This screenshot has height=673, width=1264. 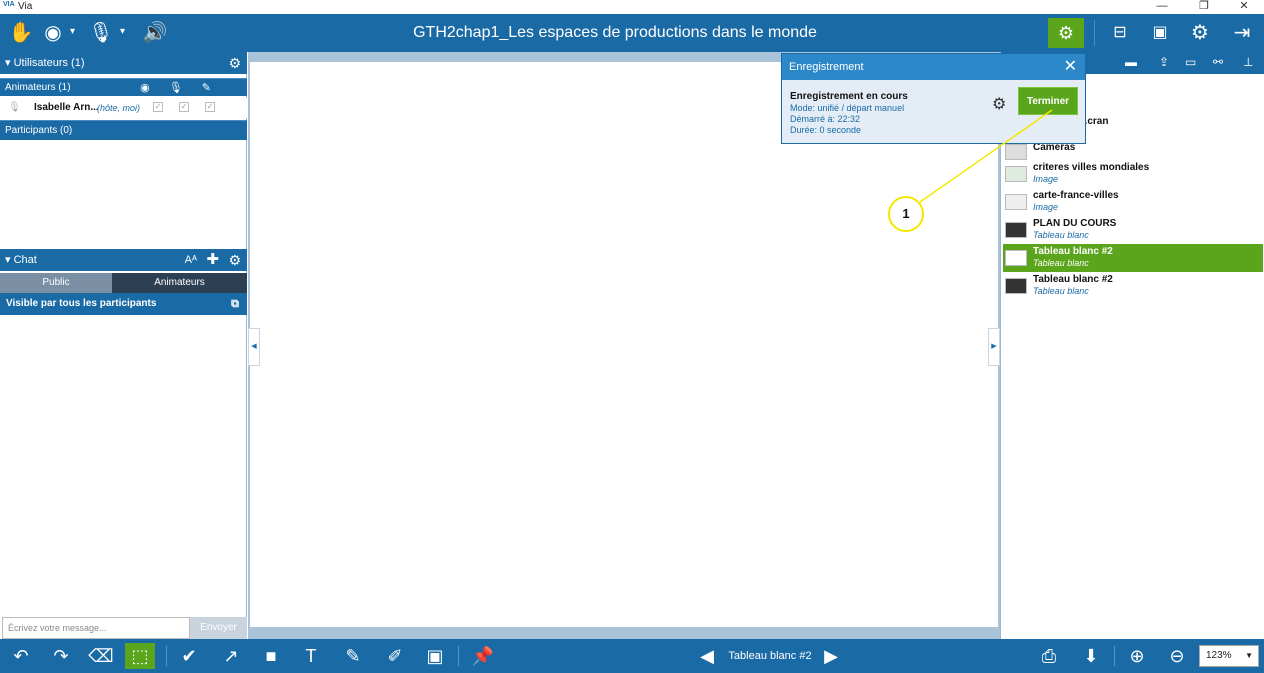 What do you see at coordinates (707, 656) in the screenshot?
I see `previous-page-icon: ◀` at bounding box center [707, 656].